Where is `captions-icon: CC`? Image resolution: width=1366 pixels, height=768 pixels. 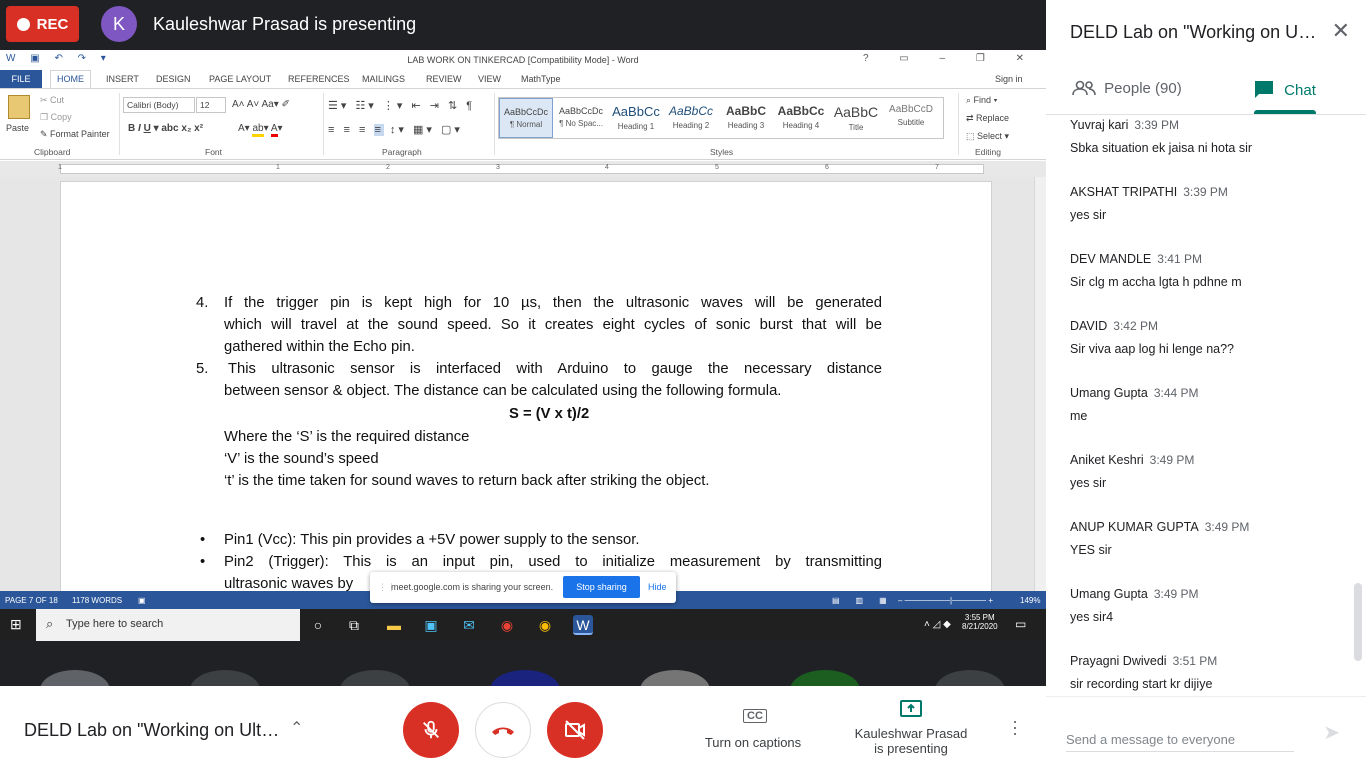
captions-icon: CC is located at coordinates (755, 716).